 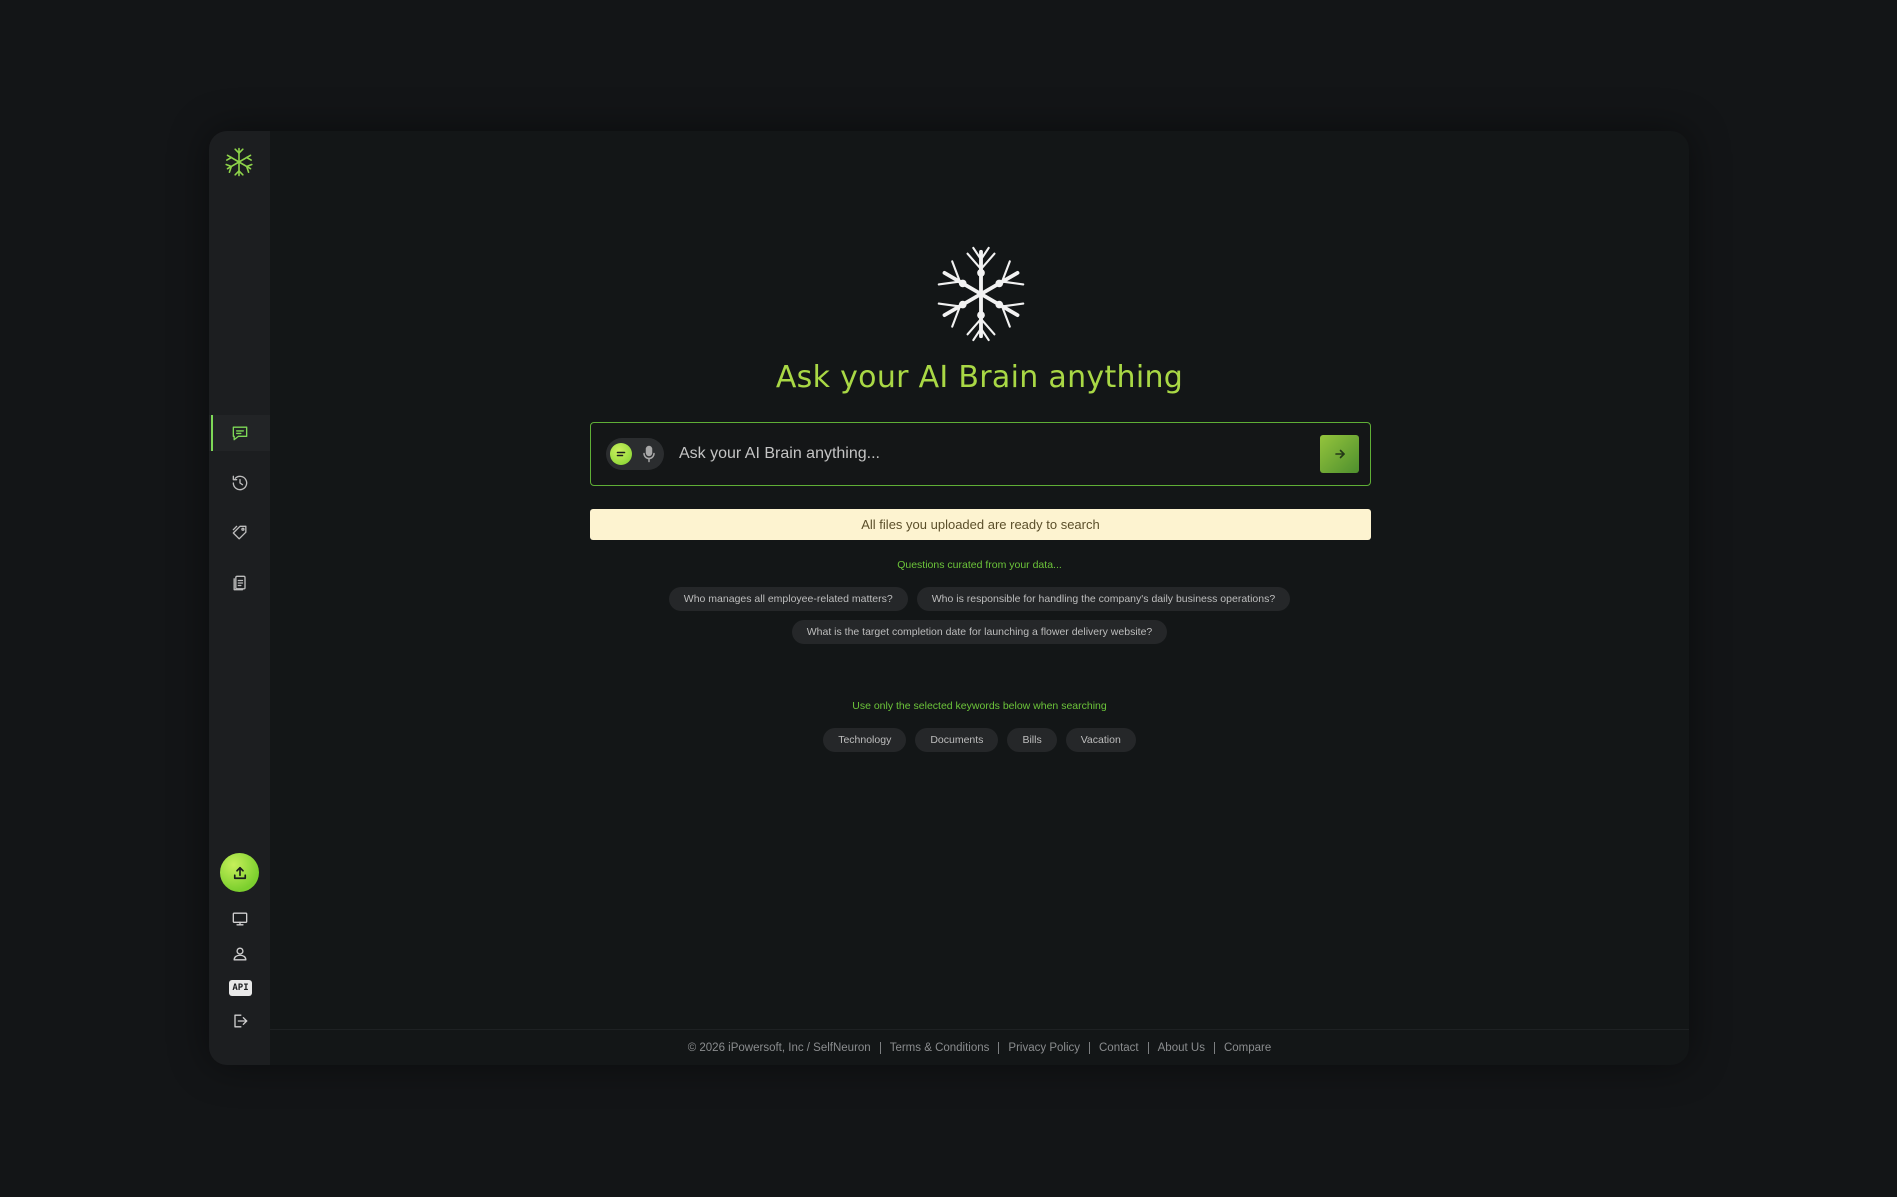 I want to click on keyword-row: Technology Documents Bills Vacation, so click(x=979, y=740).